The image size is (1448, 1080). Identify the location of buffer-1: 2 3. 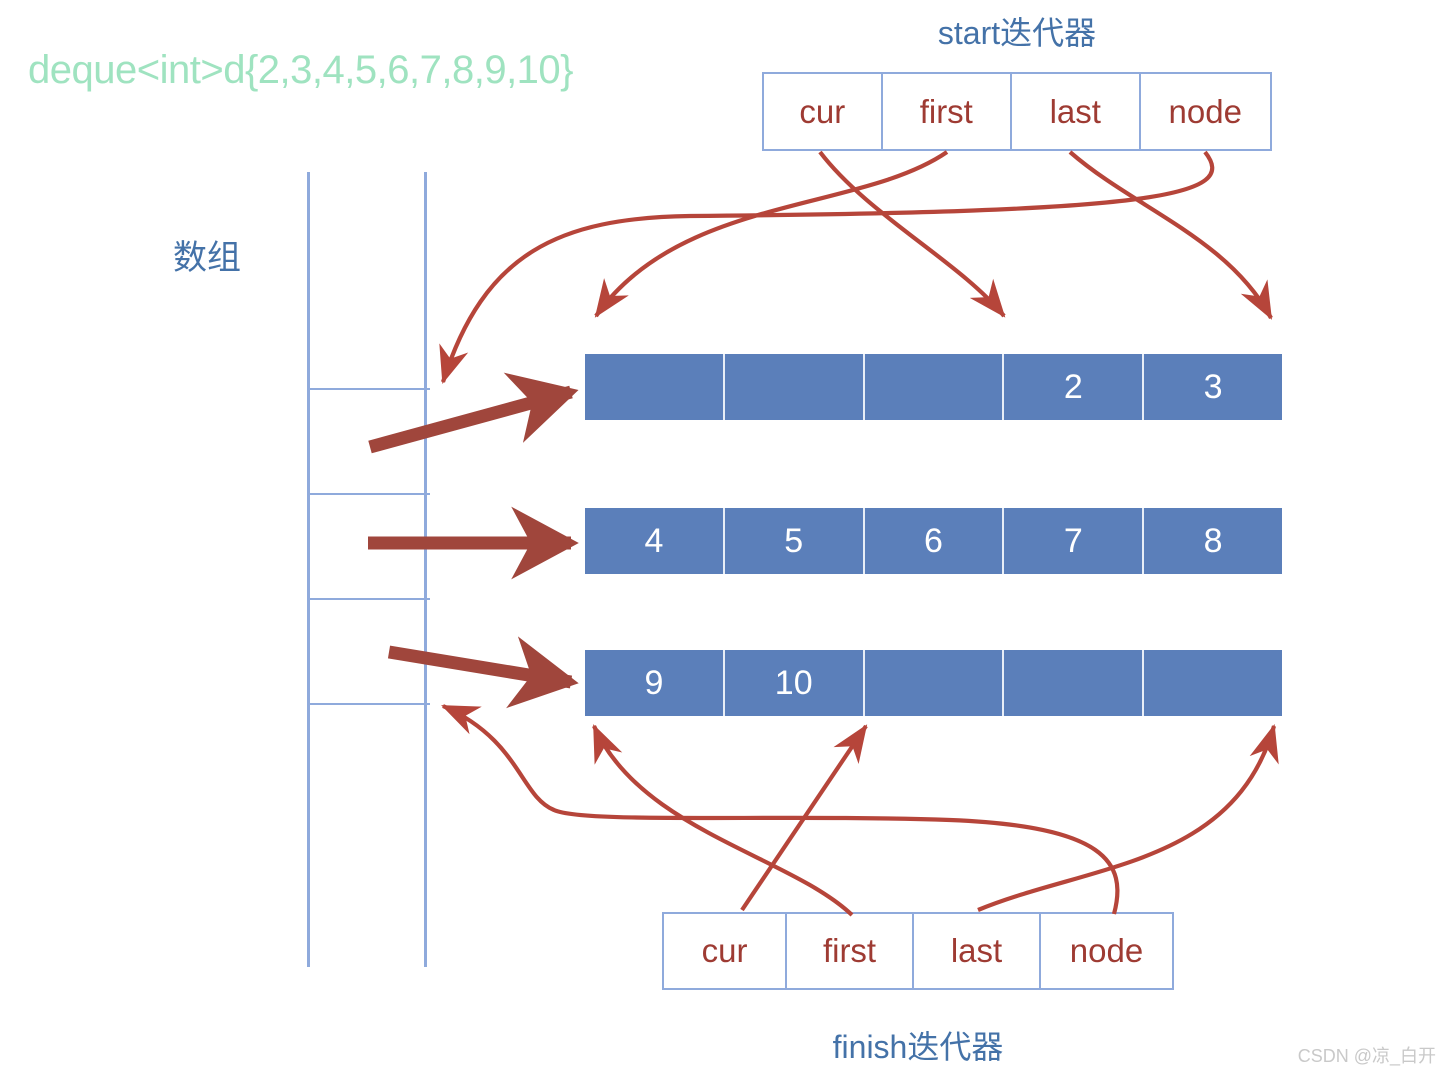
(933, 387).